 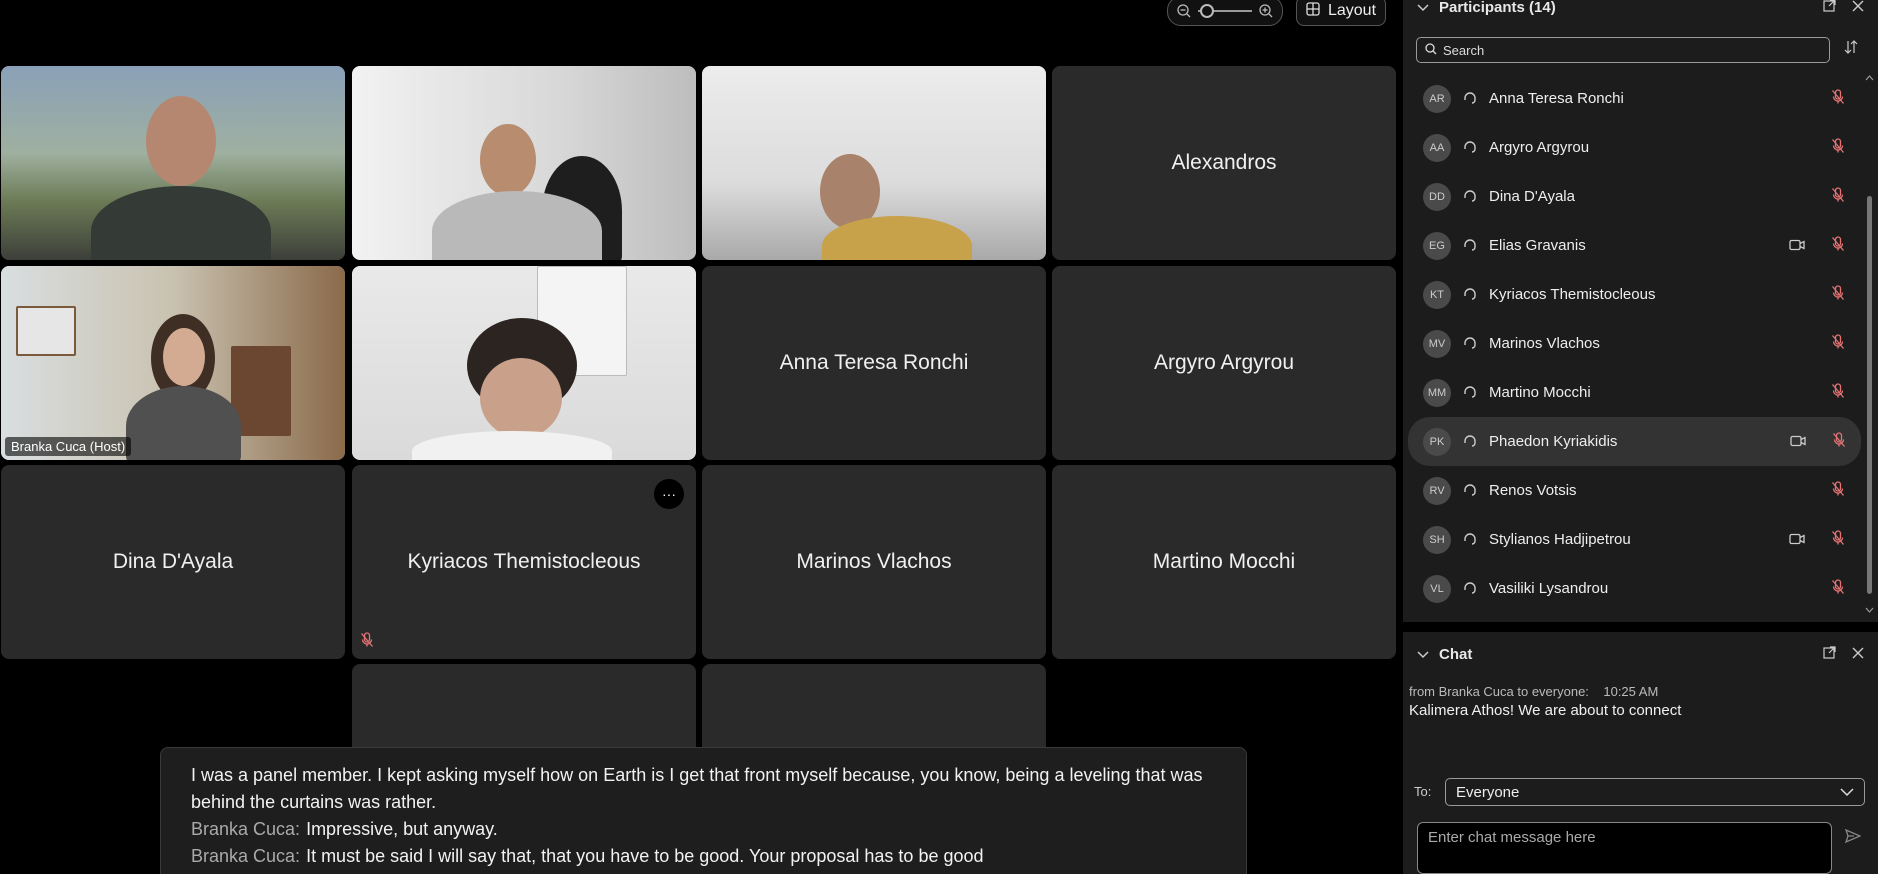 I want to click on caption-speaker: Branka Cuca:, so click(x=246, y=829).